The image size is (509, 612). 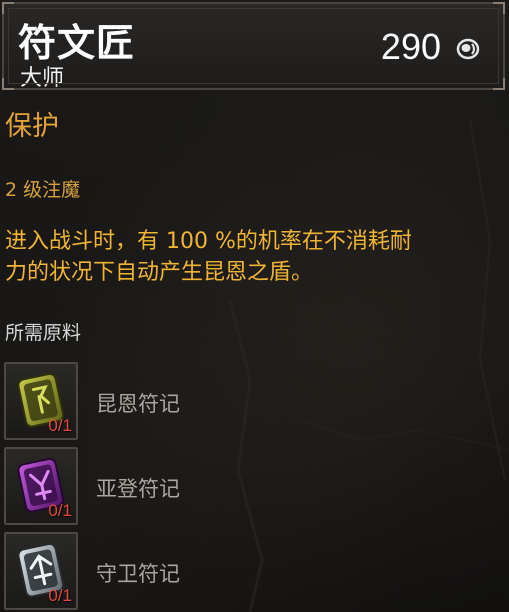 I want to click on material-item-guard: 0/1 守卫符记, so click(x=154, y=572).